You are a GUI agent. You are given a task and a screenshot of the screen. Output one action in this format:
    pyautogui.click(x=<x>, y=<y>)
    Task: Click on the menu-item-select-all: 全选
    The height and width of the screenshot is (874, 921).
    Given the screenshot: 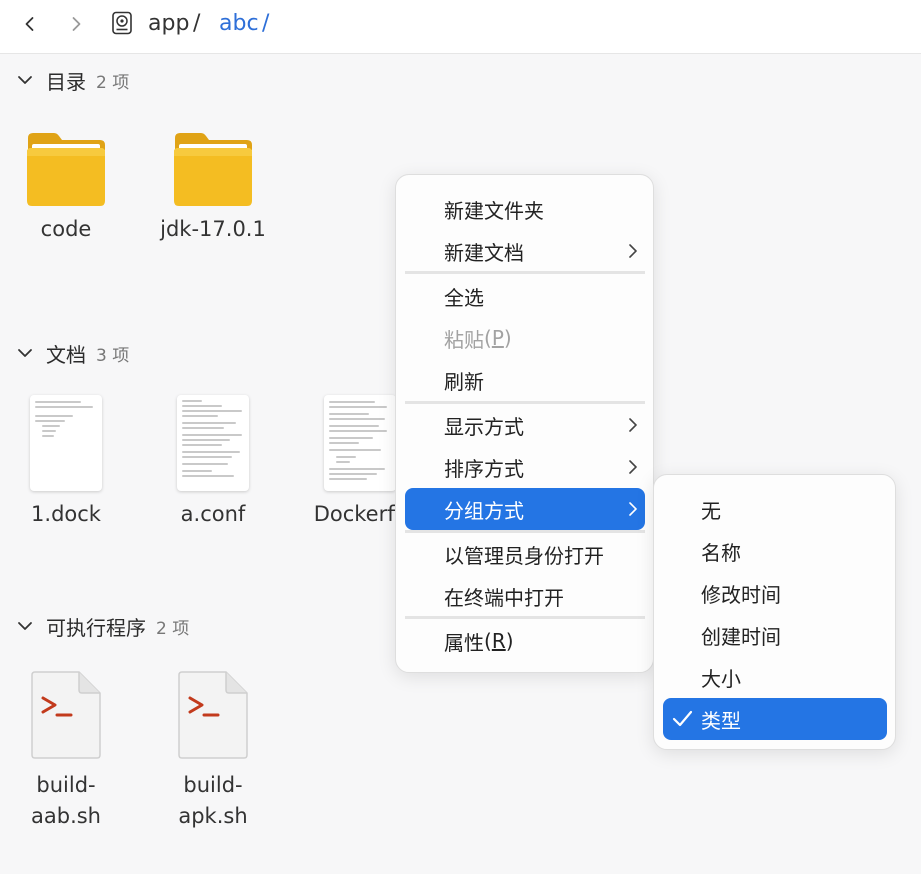 What is the action you would take?
    pyautogui.click(x=525, y=296)
    